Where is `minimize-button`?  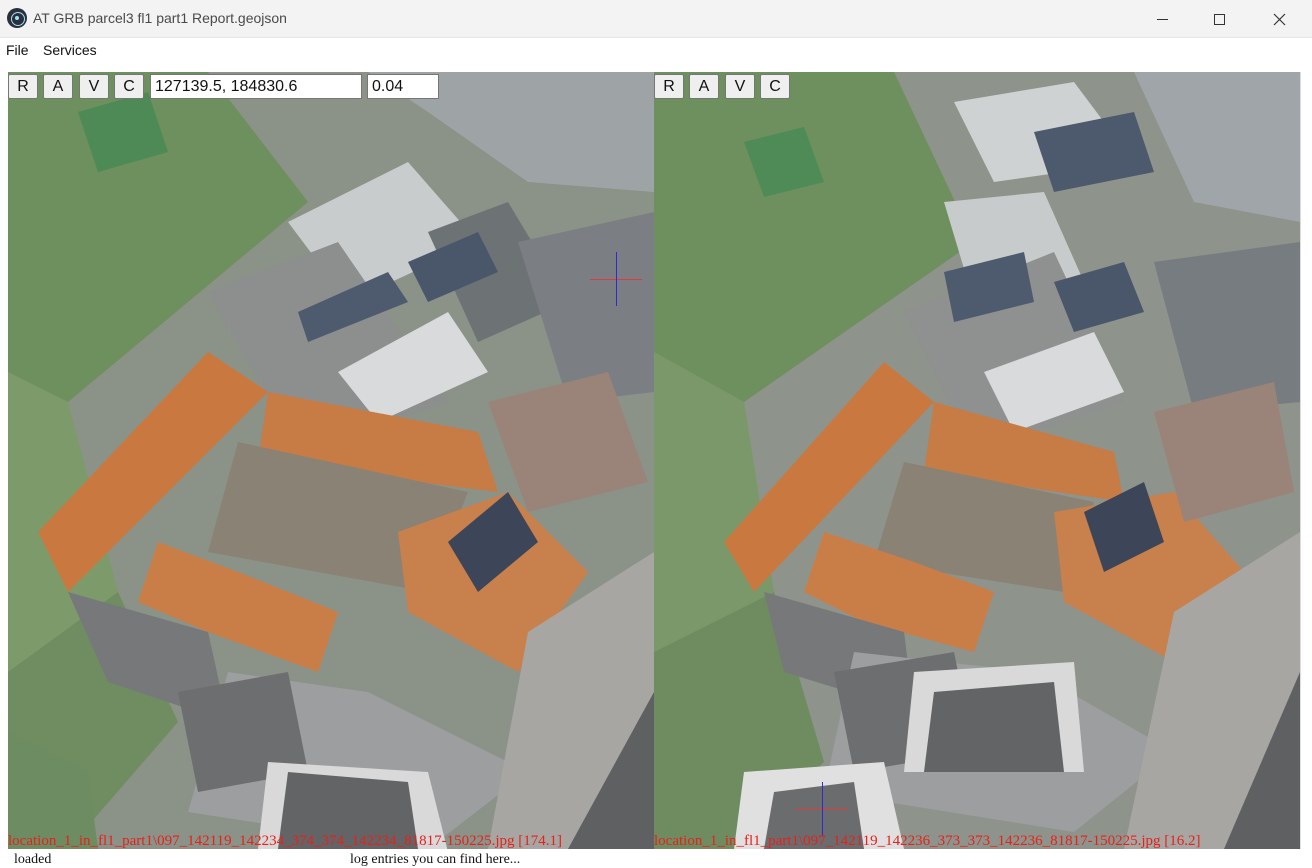 minimize-button is located at coordinates (1162, 19).